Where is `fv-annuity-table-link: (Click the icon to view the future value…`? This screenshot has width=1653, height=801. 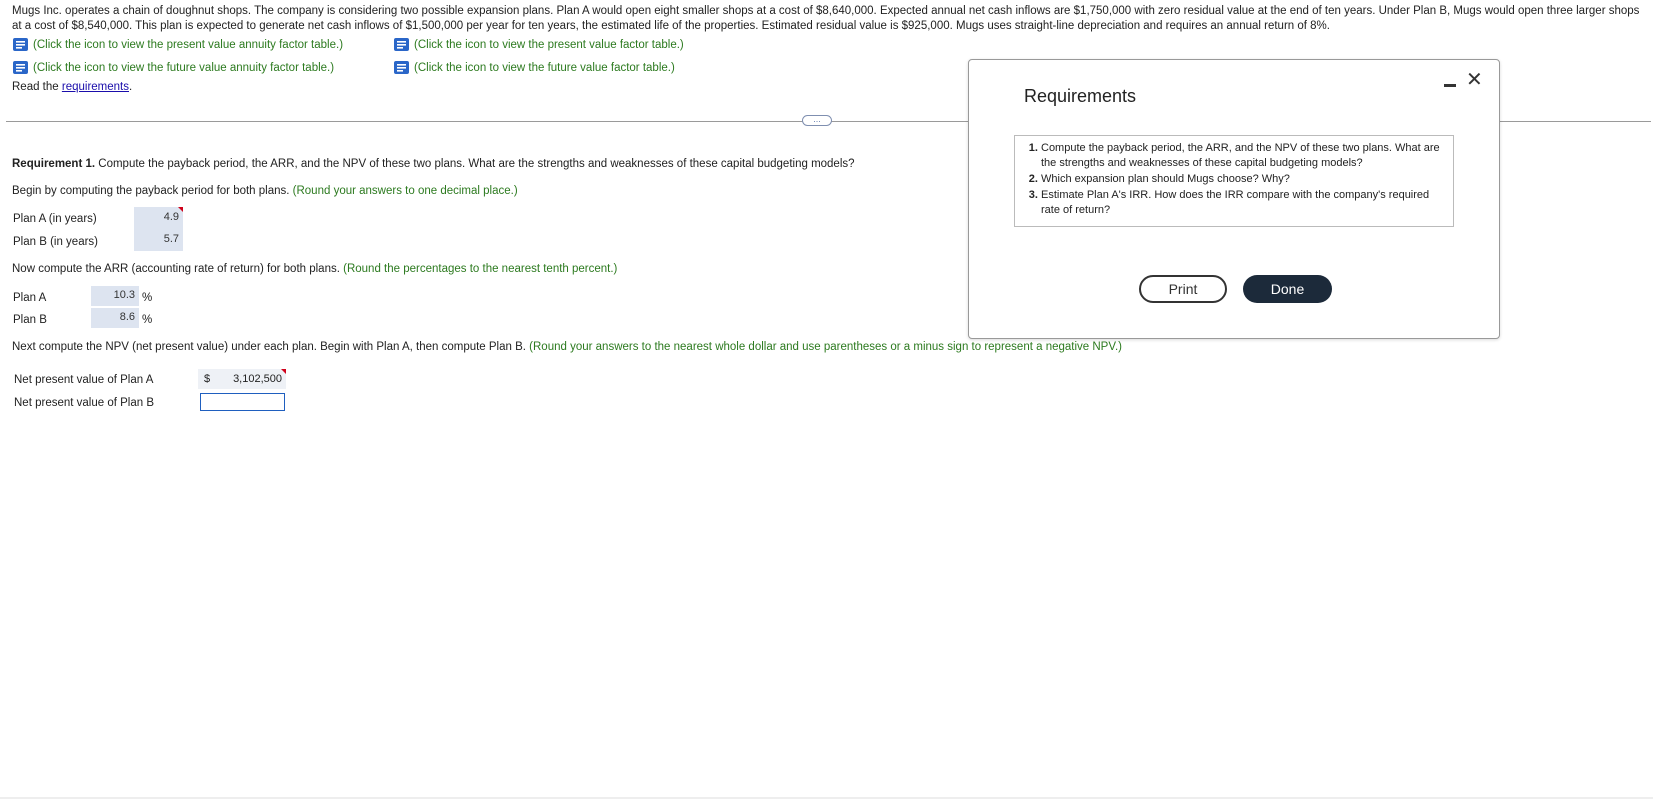
fv-annuity-table-link: (Click the icon to view the future value… is located at coordinates (173, 67).